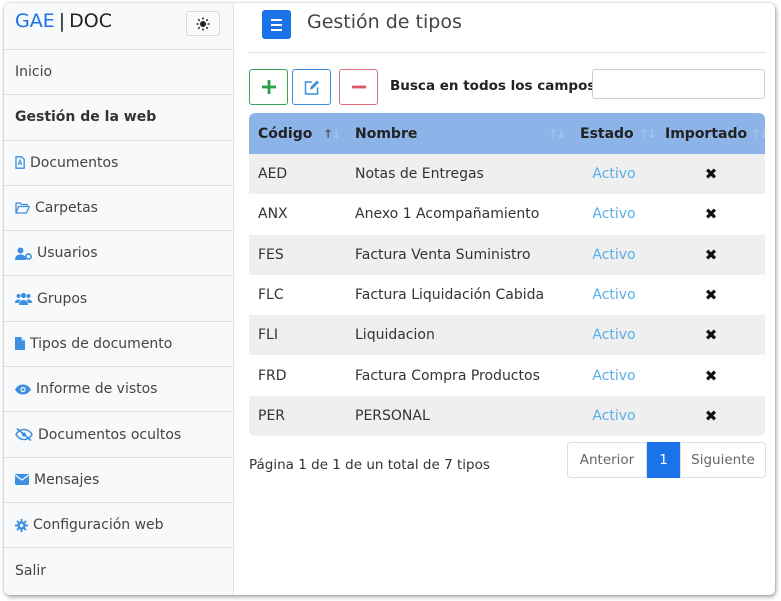  What do you see at coordinates (392, 415) in the screenshot?
I see `cell-nombre: PERSONAL` at bounding box center [392, 415].